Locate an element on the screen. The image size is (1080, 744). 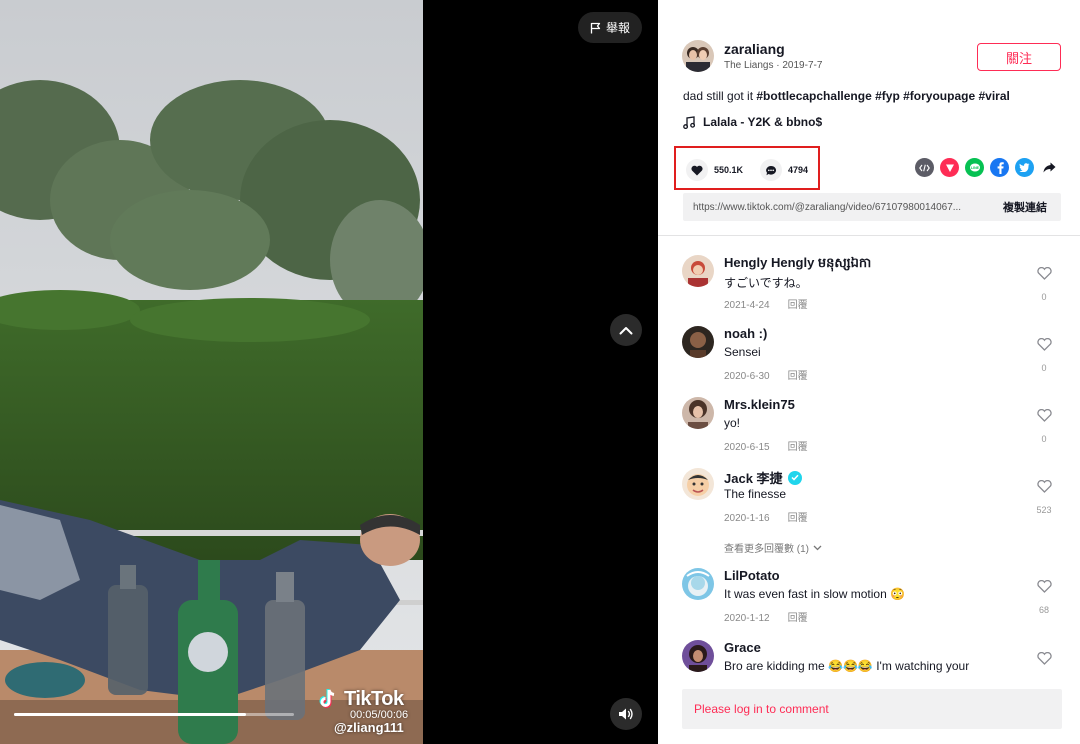
commenter-name: noah :) is located at coordinates (745, 333).